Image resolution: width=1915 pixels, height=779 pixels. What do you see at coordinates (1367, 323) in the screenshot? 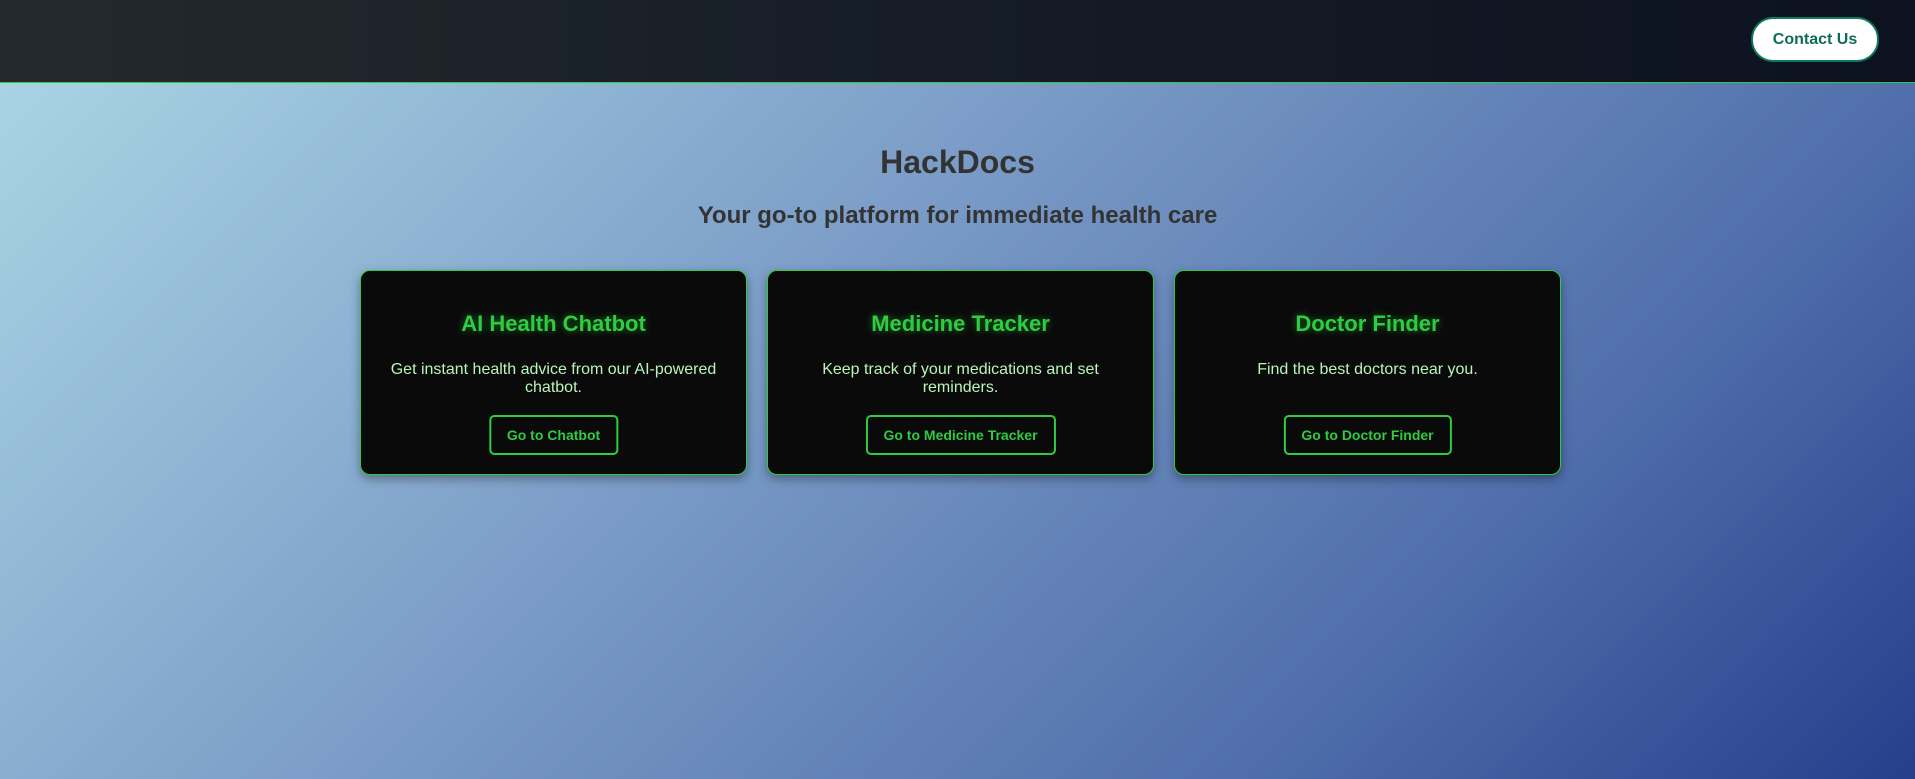
I see `card-title: Doctor Finder` at bounding box center [1367, 323].